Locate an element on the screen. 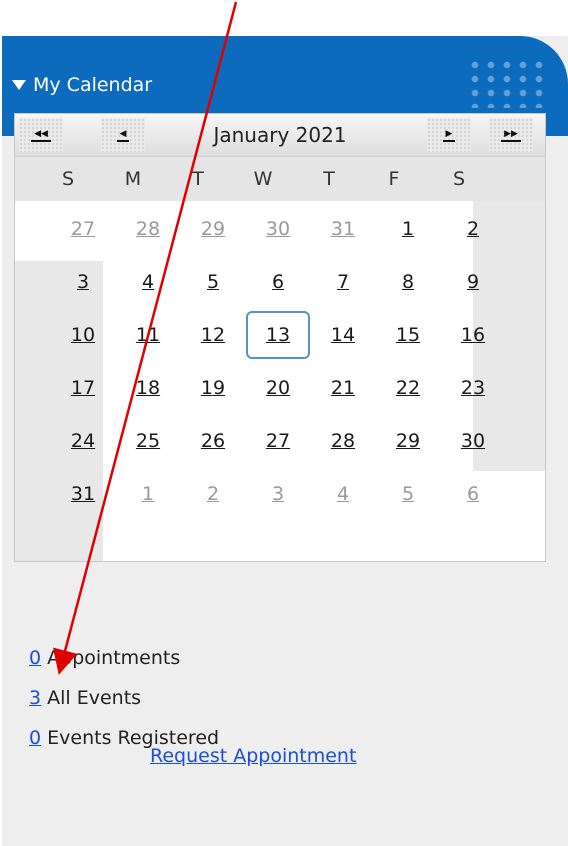 The width and height of the screenshot is (568, 846). left-arrow-icon: ◀ is located at coordinates (123, 135).